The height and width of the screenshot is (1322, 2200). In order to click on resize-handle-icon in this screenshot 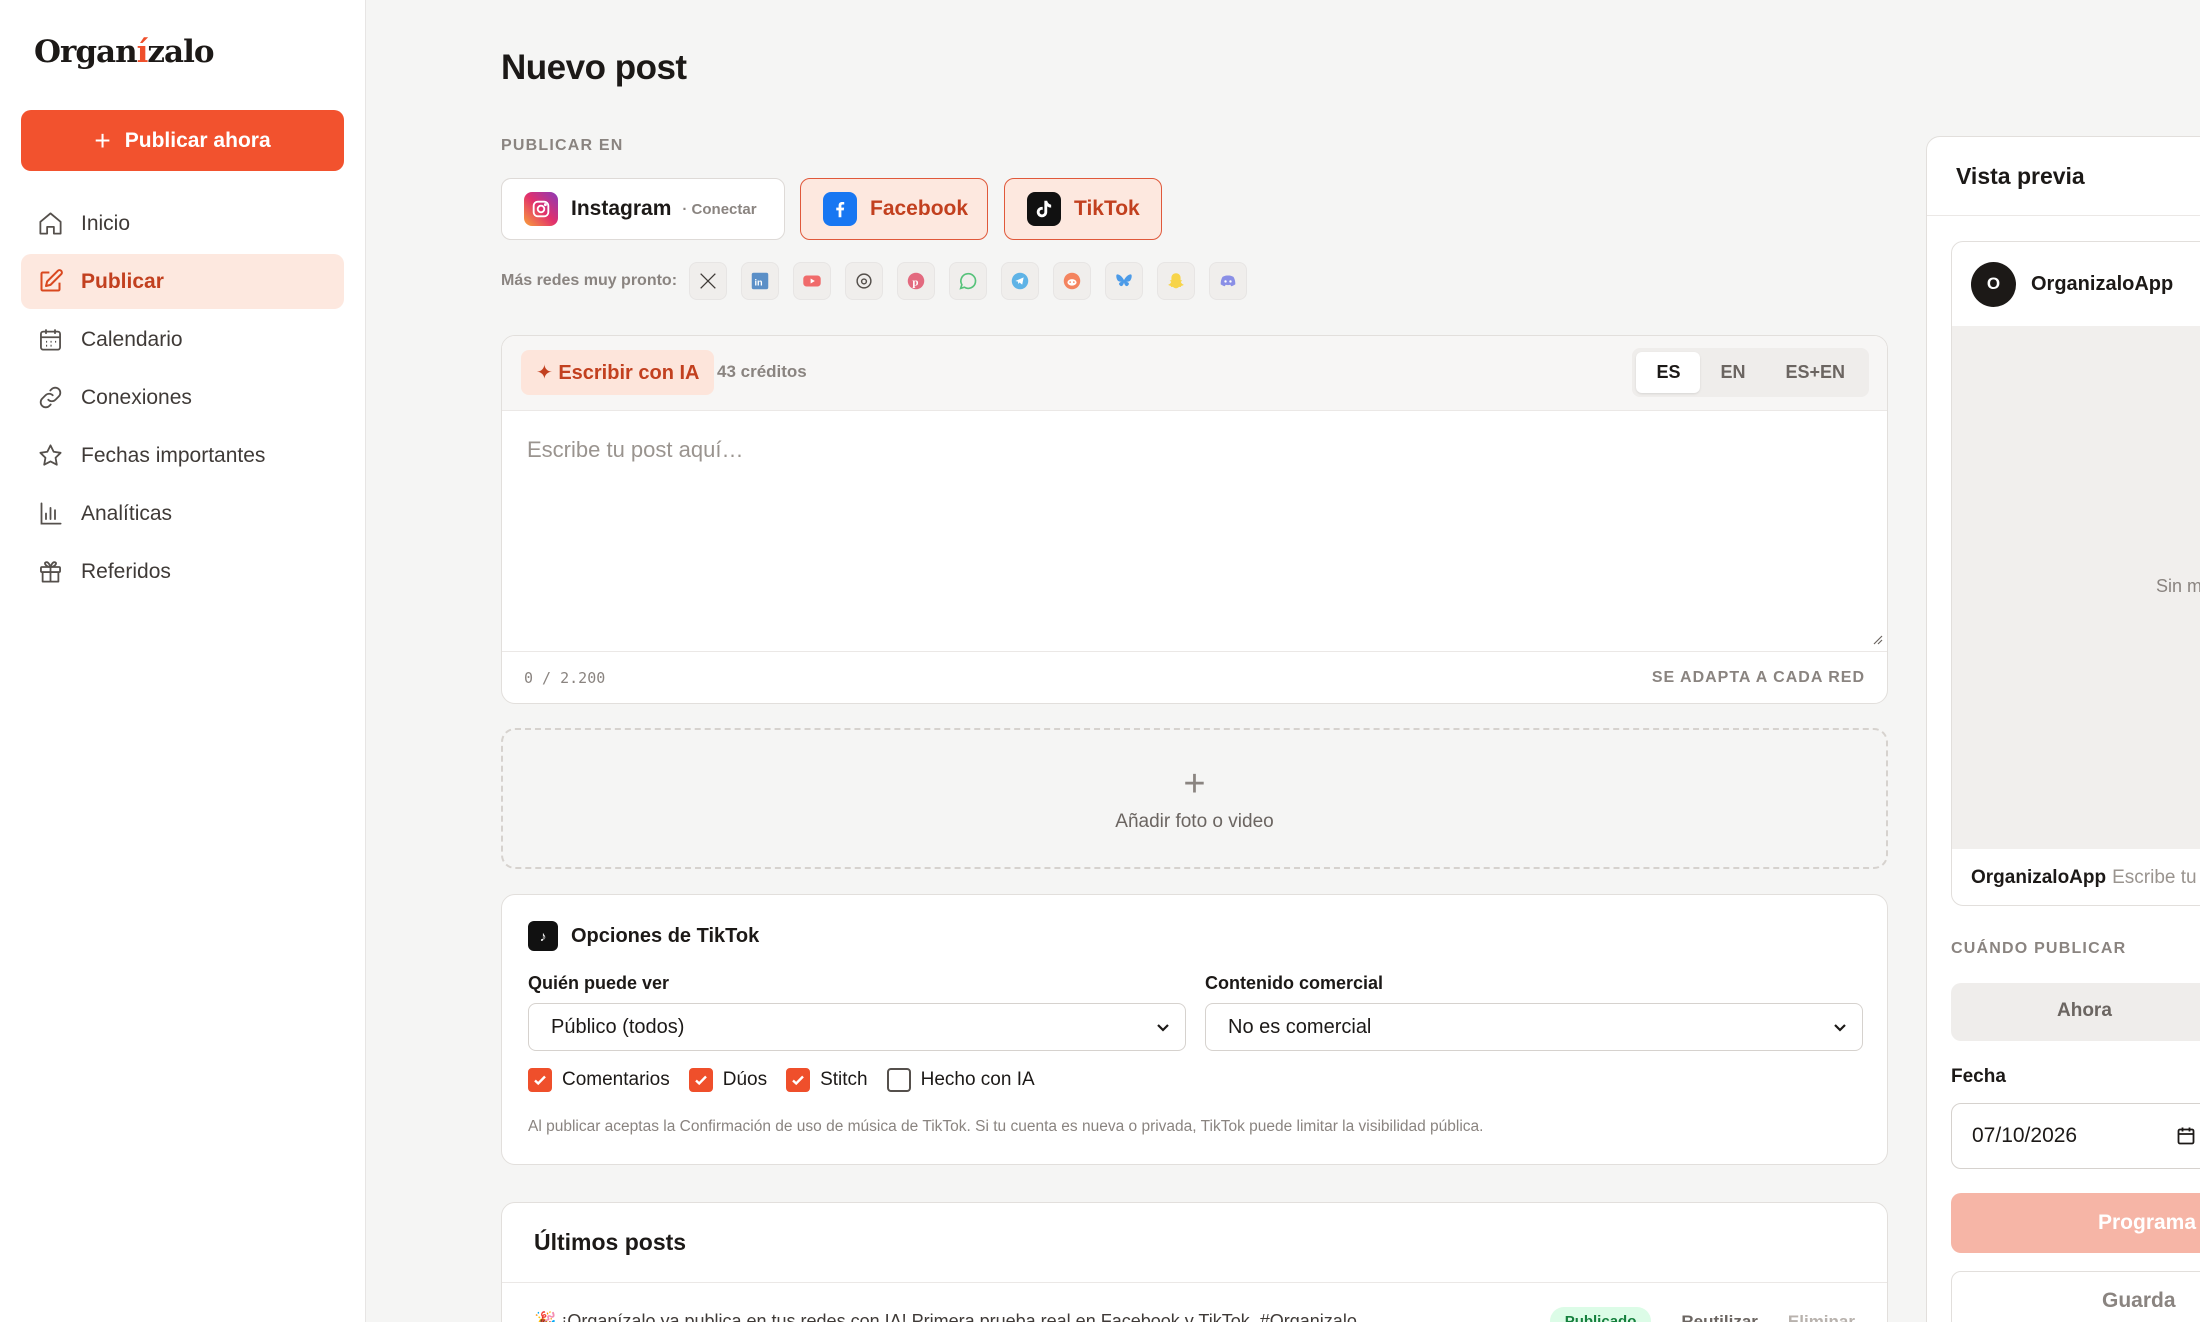, I will do `click(1877, 639)`.